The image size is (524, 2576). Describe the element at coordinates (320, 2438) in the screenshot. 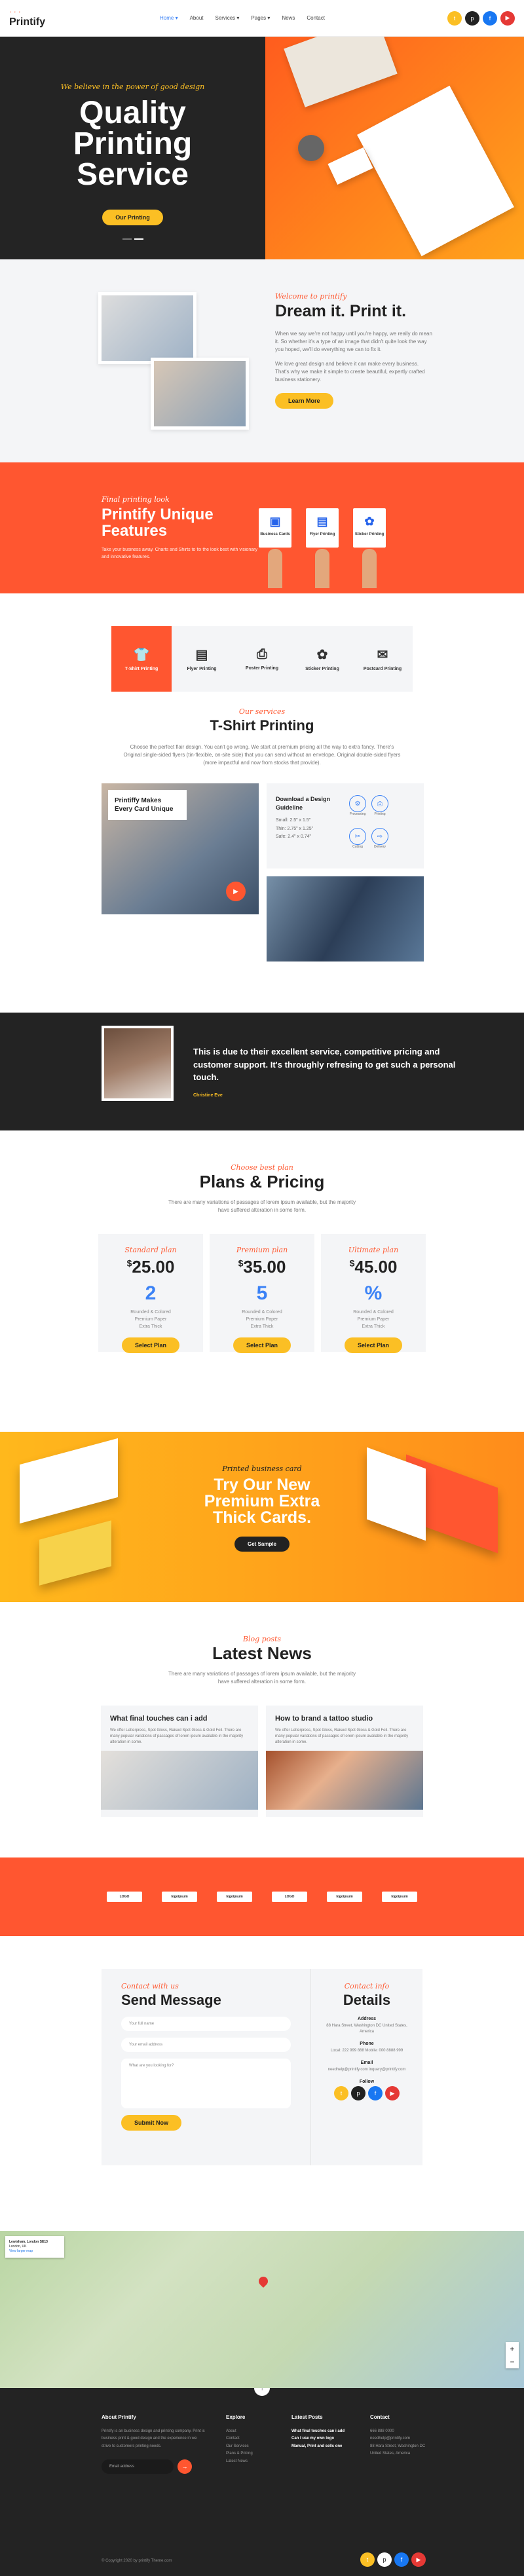

I see `footer-post-link: Can I use my own logo` at that location.